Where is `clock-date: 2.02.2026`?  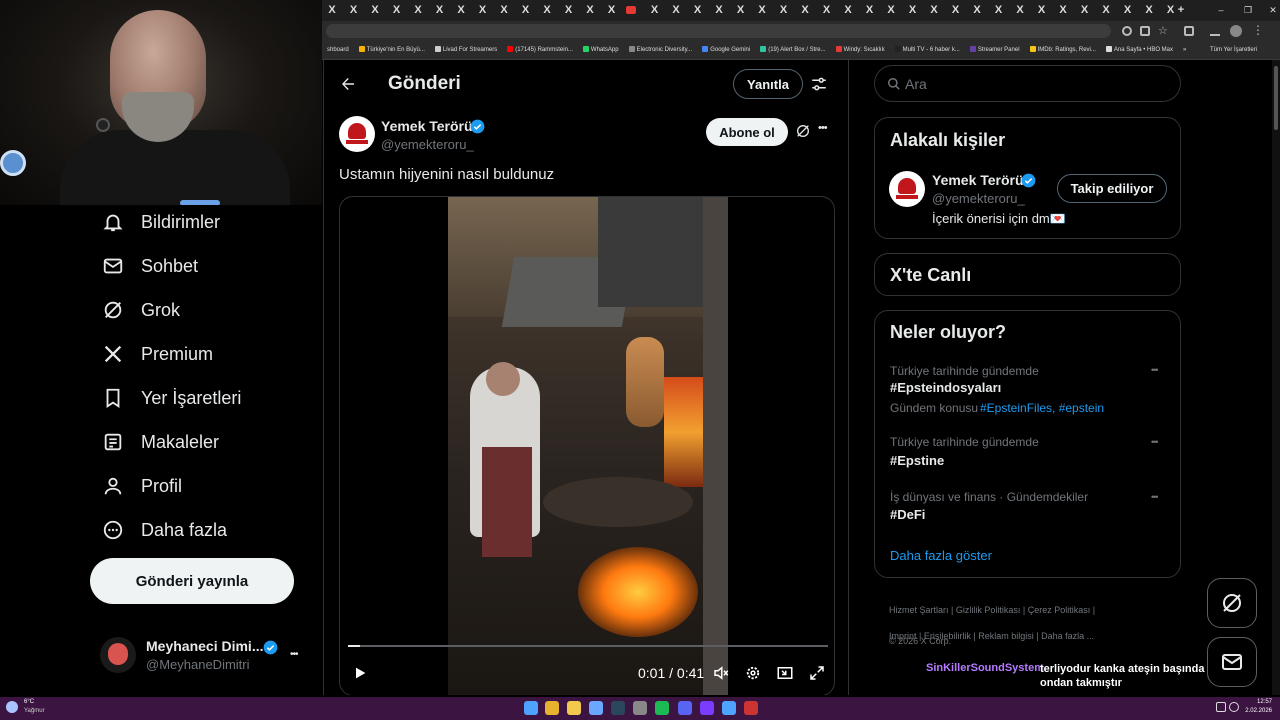
clock-date: 2.02.2026 is located at coordinates (1258, 711).